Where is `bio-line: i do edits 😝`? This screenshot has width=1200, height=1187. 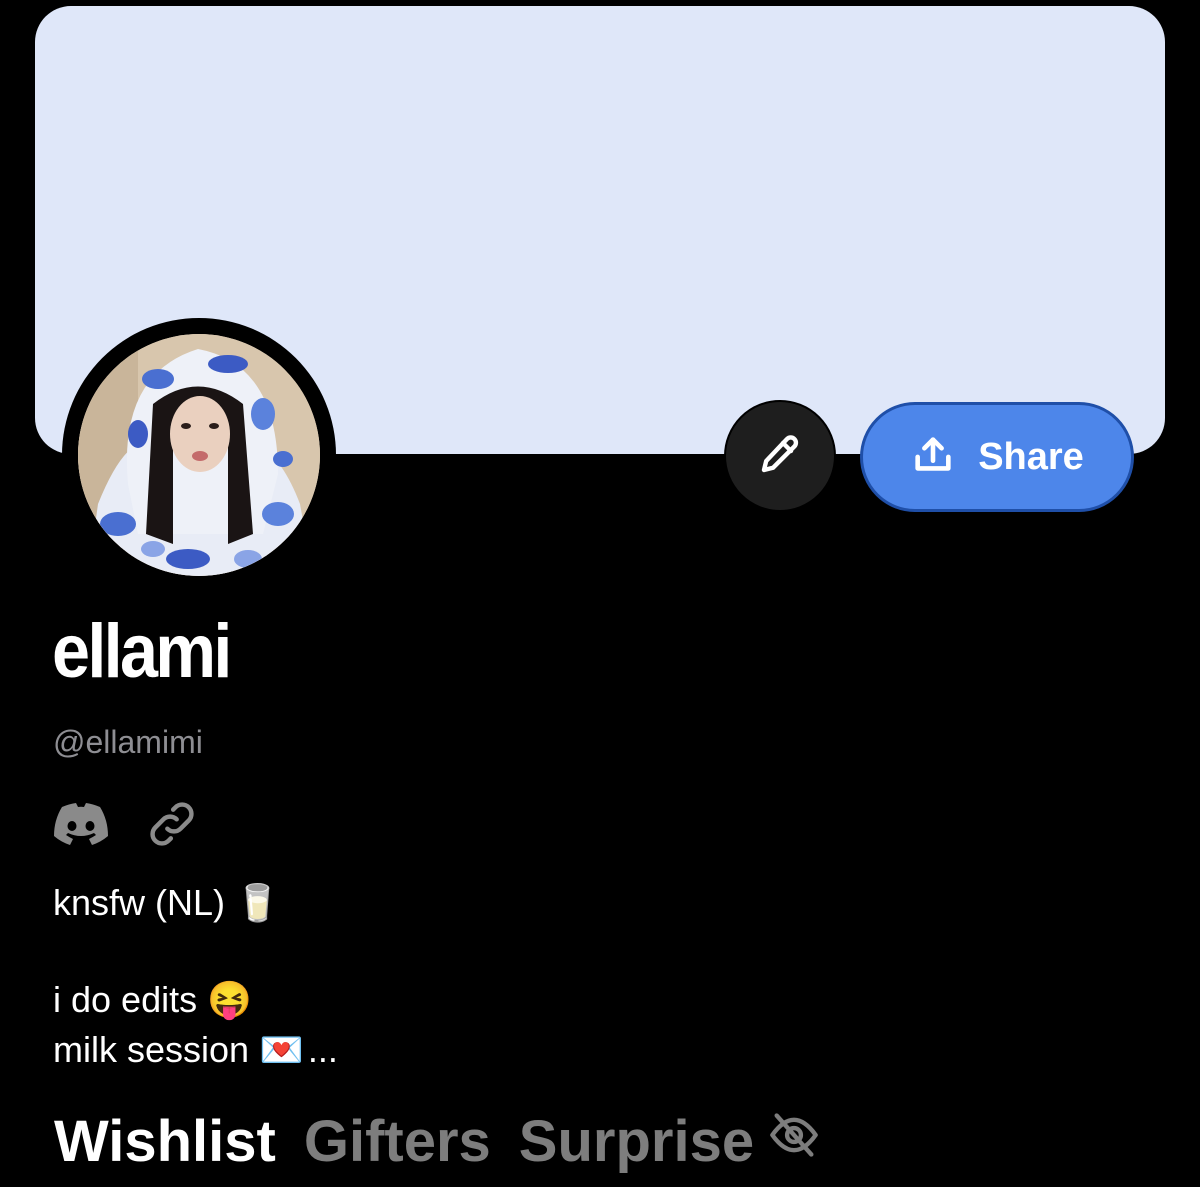
bio-line: i do edits 😝 is located at coordinates (152, 1000).